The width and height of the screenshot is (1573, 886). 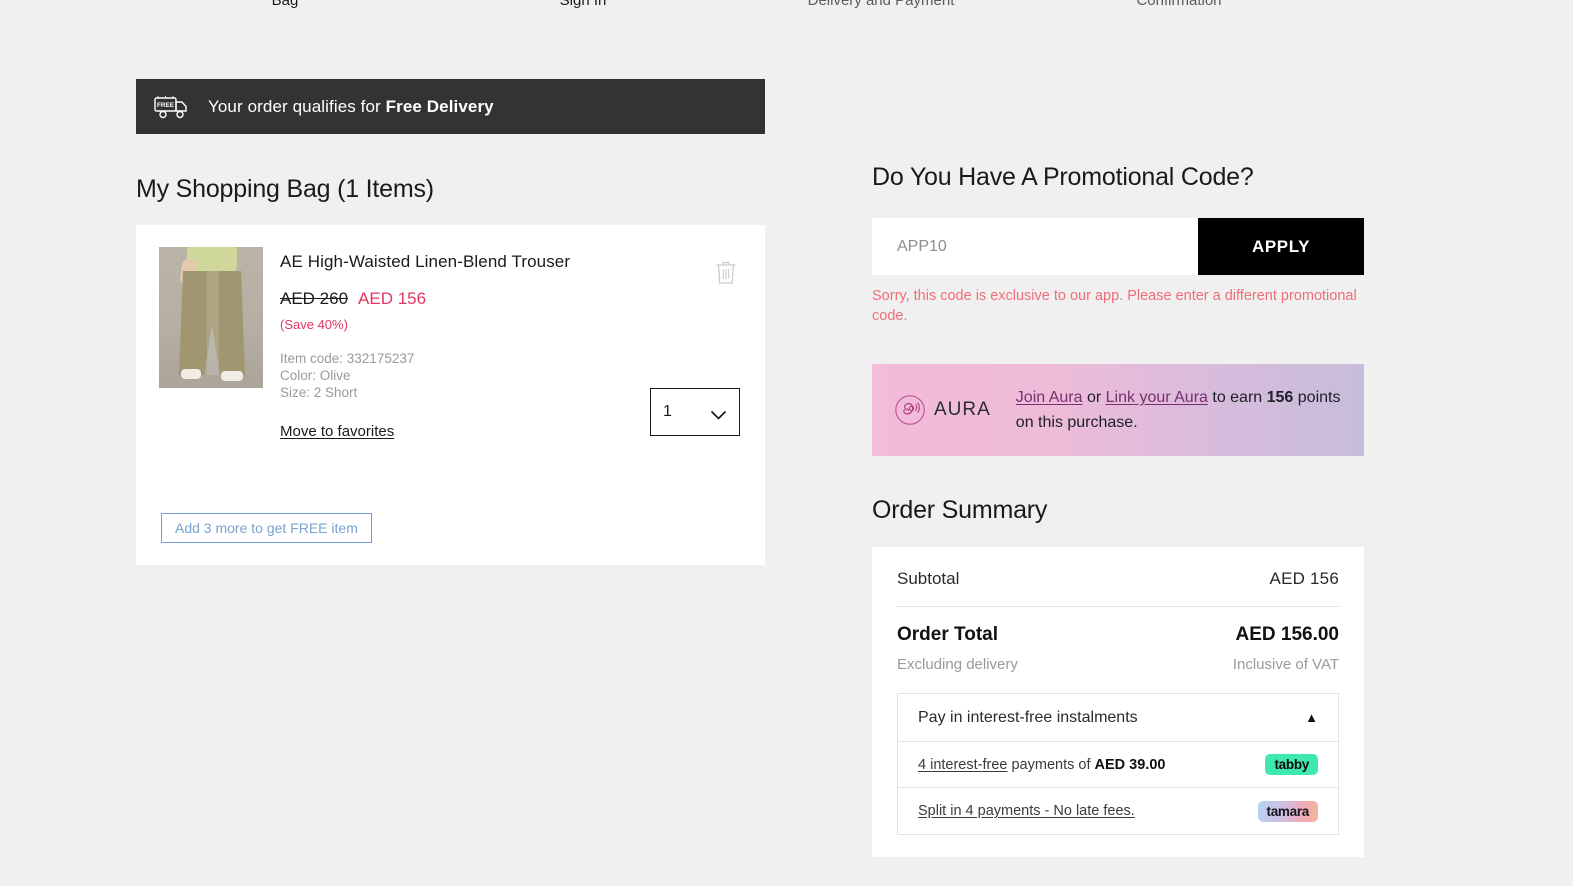 What do you see at coordinates (347, 358) in the screenshot?
I see `product-item-code: Item code: 332175237` at bounding box center [347, 358].